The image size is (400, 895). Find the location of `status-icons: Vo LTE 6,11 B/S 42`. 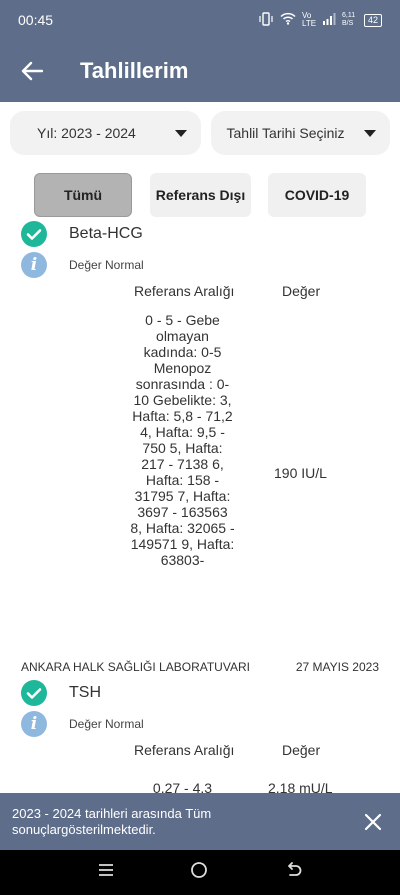

status-icons: Vo LTE 6,11 B/S 42 is located at coordinates (320, 20).